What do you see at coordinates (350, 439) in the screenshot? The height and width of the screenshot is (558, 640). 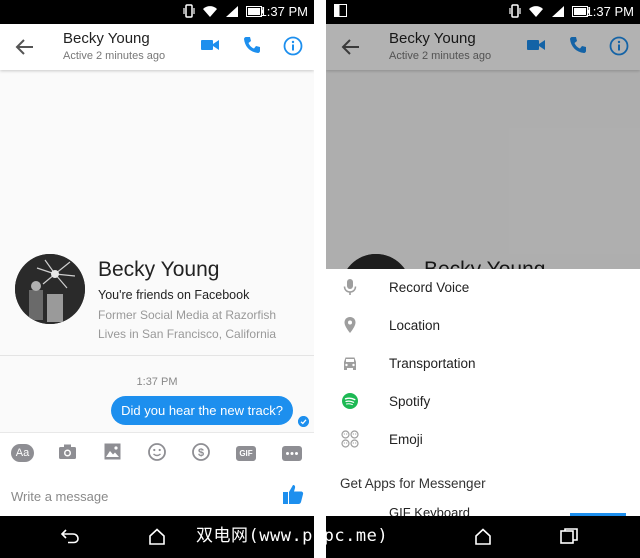 I see `emoji-grid-icon` at bounding box center [350, 439].